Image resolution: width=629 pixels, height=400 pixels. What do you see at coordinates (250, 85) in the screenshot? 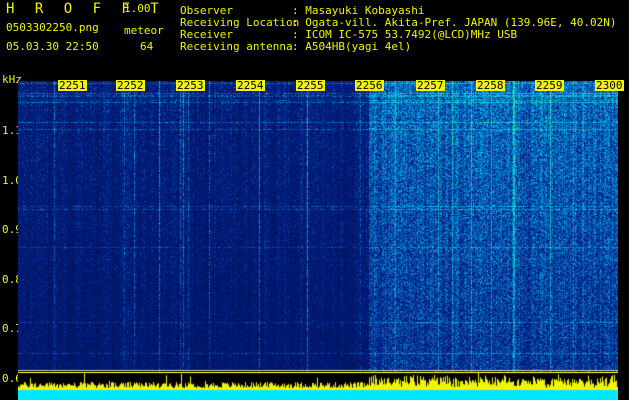
I see `time-mark: 2254` at bounding box center [250, 85].